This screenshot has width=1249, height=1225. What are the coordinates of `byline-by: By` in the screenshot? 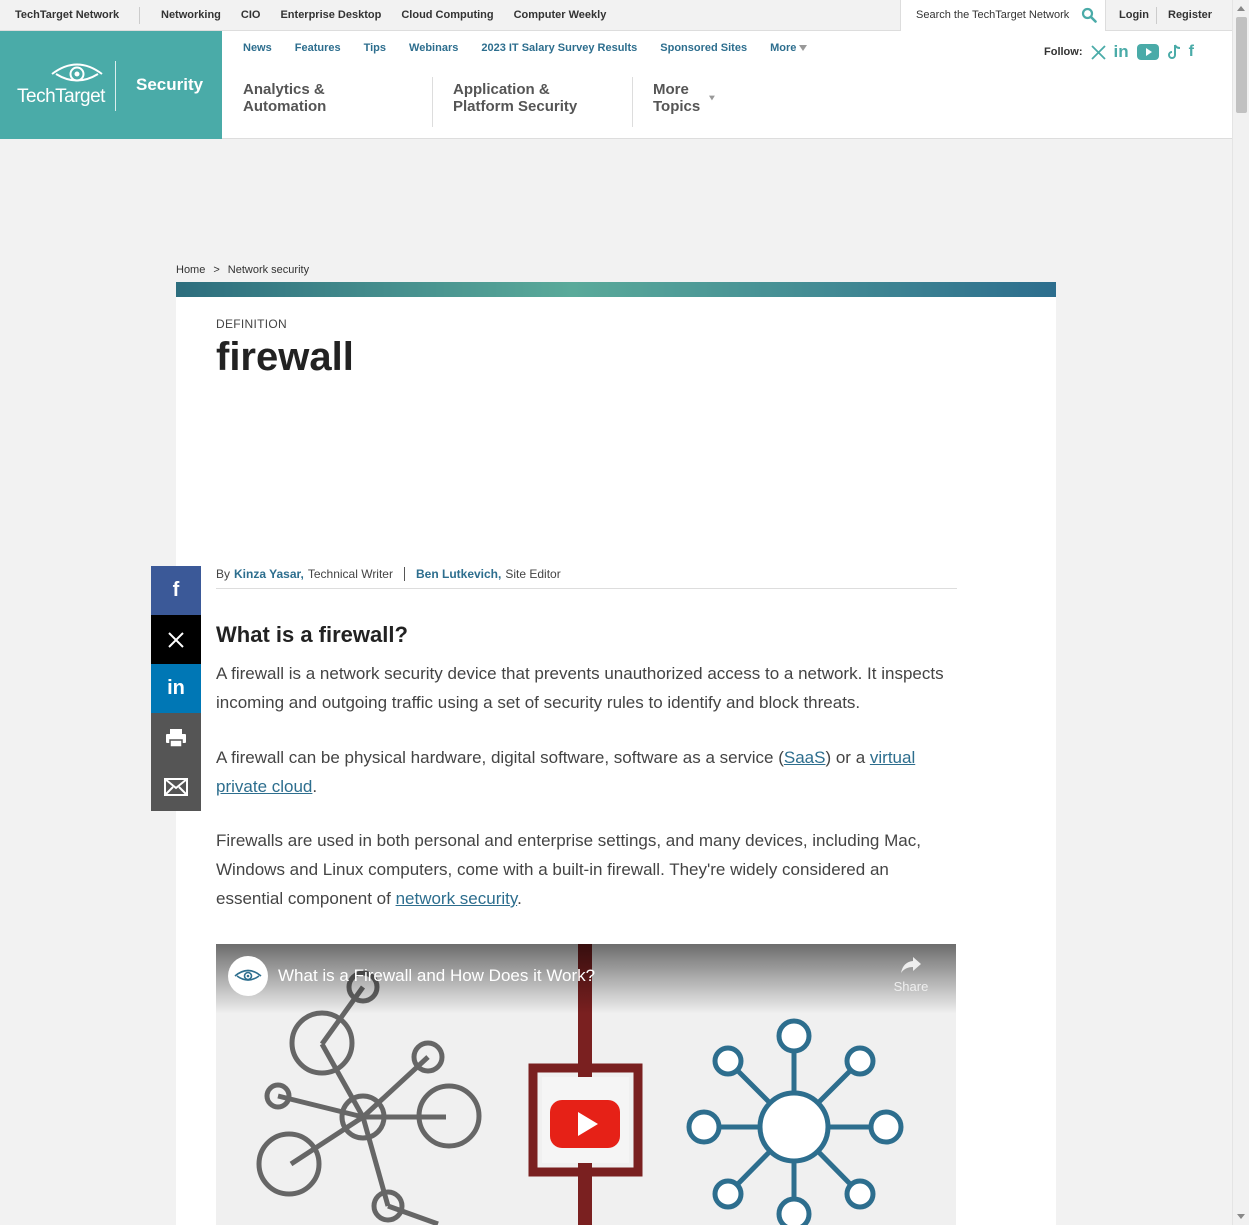 It's located at (223, 574).